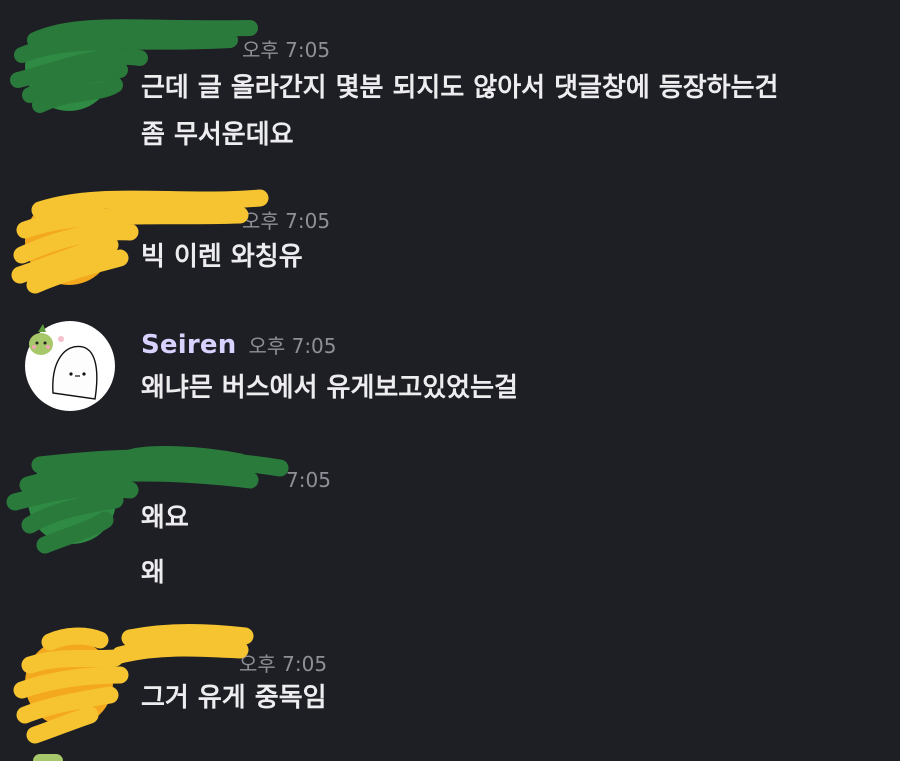  Describe the element at coordinates (153, 573) in the screenshot. I see `message-line: 왜` at that location.